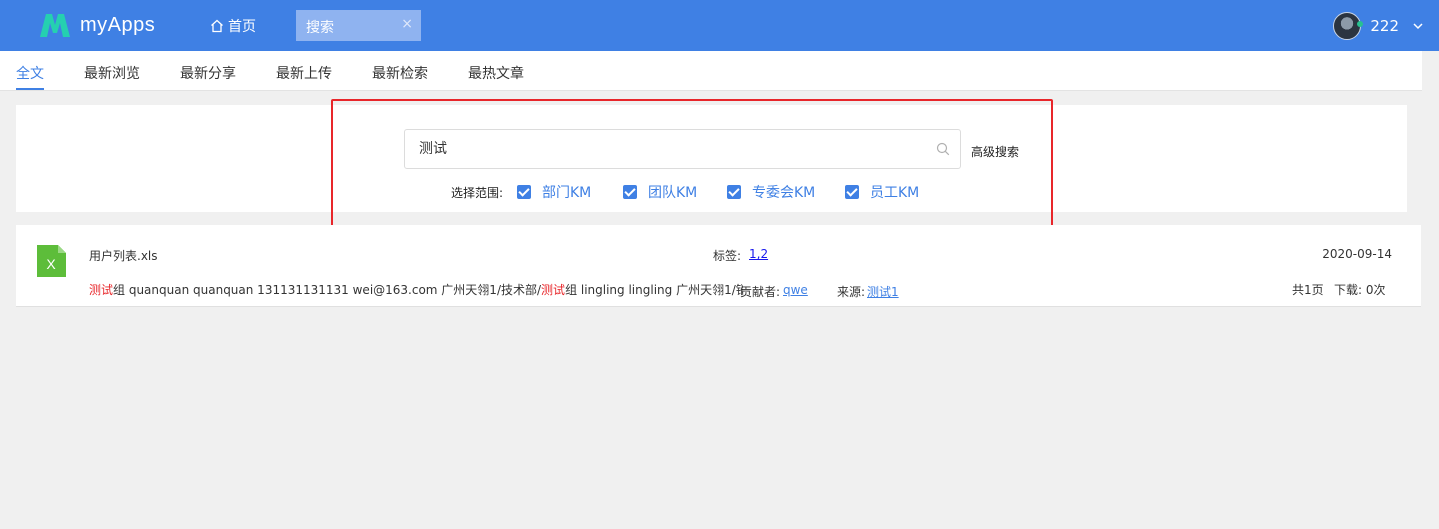 The height and width of the screenshot is (529, 1439). What do you see at coordinates (112, 73) in the screenshot?
I see `subnav-item-recent-browse: 最新浏览` at bounding box center [112, 73].